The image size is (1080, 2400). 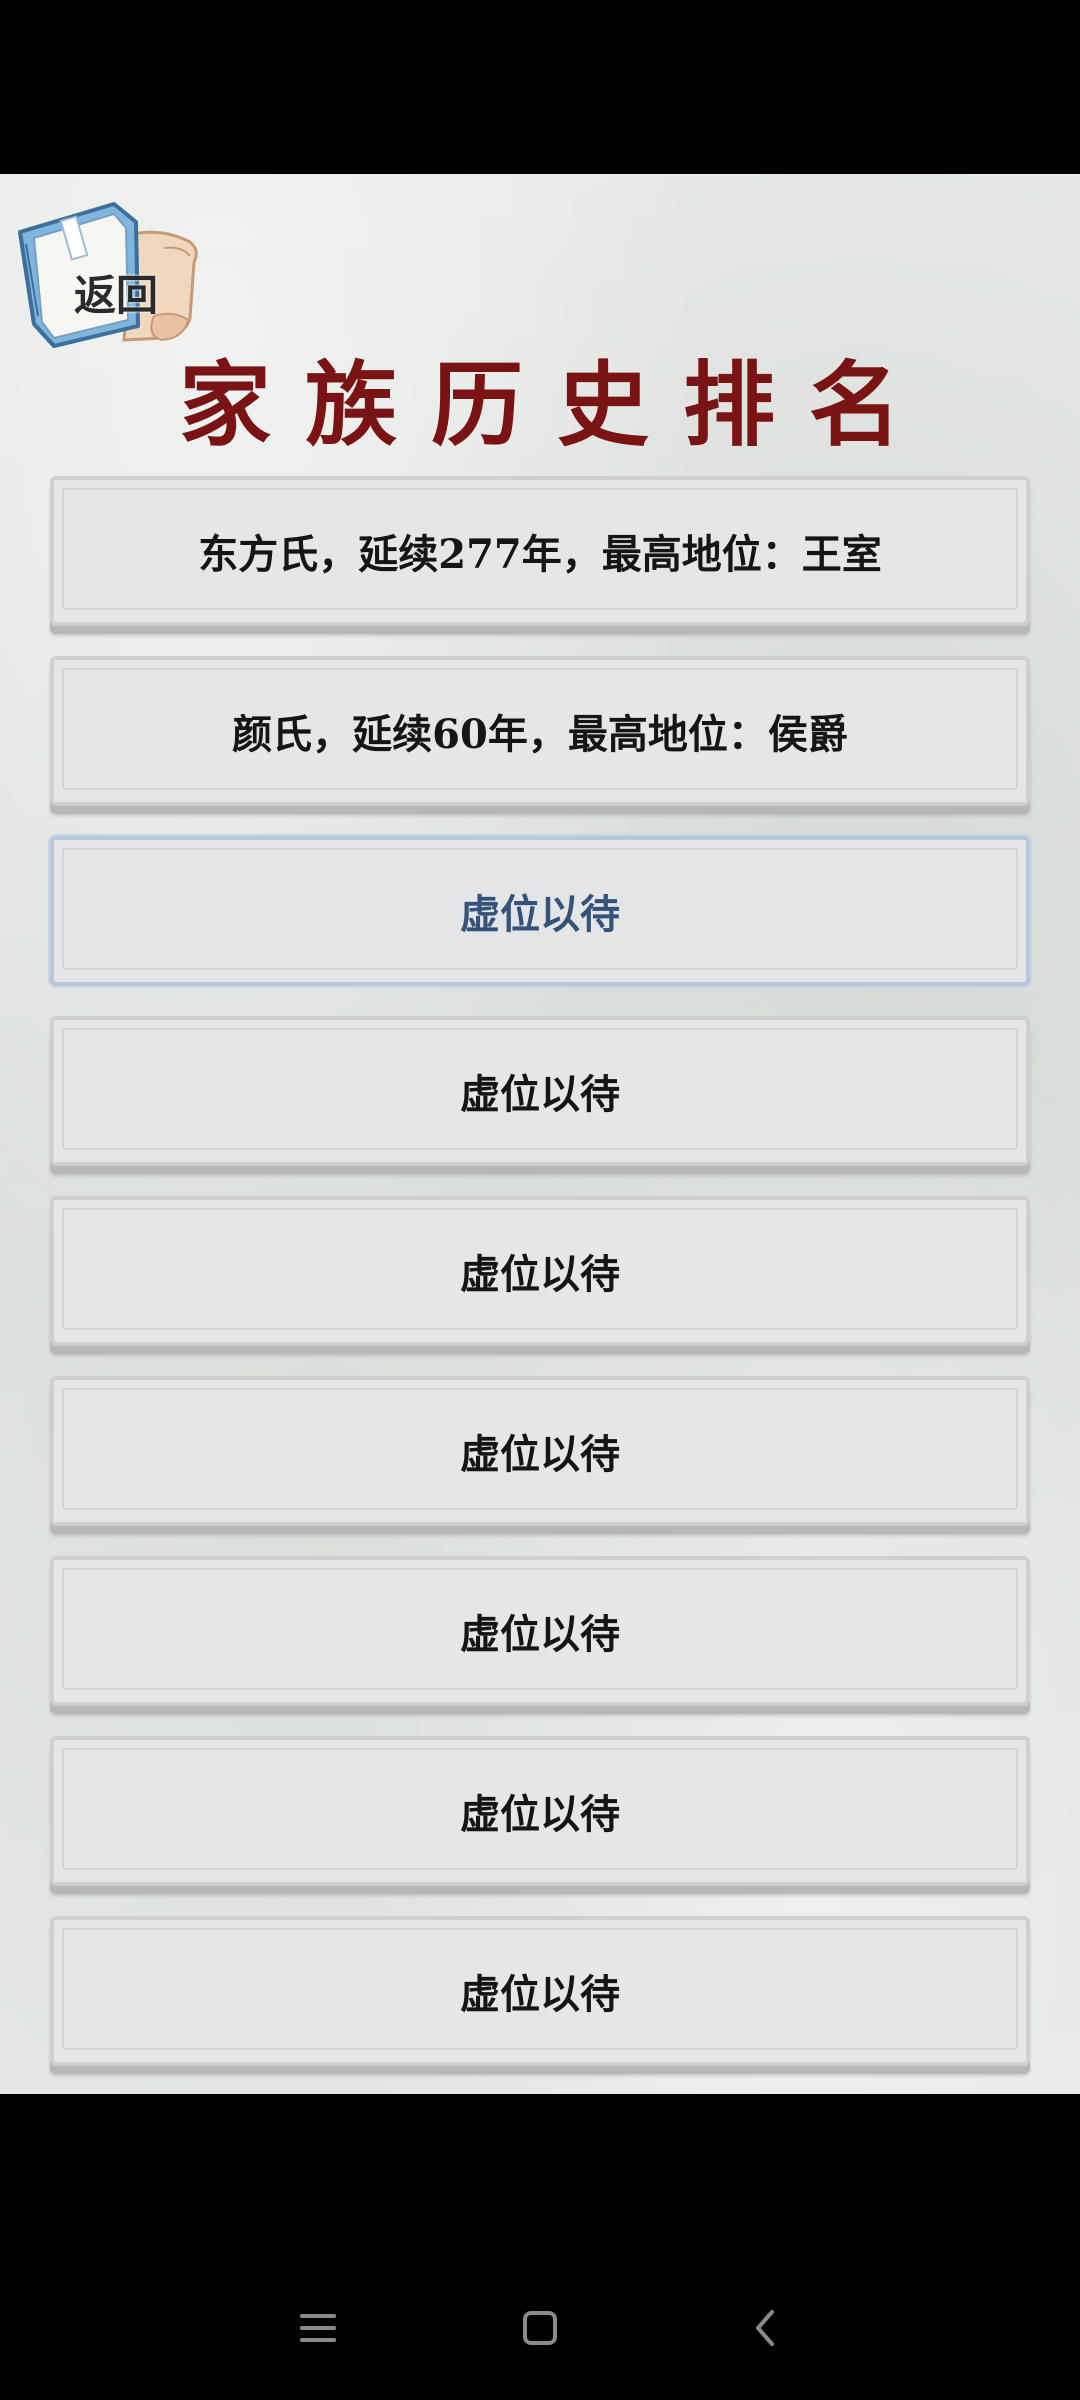 What do you see at coordinates (556, 405) in the screenshot?
I see `page-title: 家族历史排名` at bounding box center [556, 405].